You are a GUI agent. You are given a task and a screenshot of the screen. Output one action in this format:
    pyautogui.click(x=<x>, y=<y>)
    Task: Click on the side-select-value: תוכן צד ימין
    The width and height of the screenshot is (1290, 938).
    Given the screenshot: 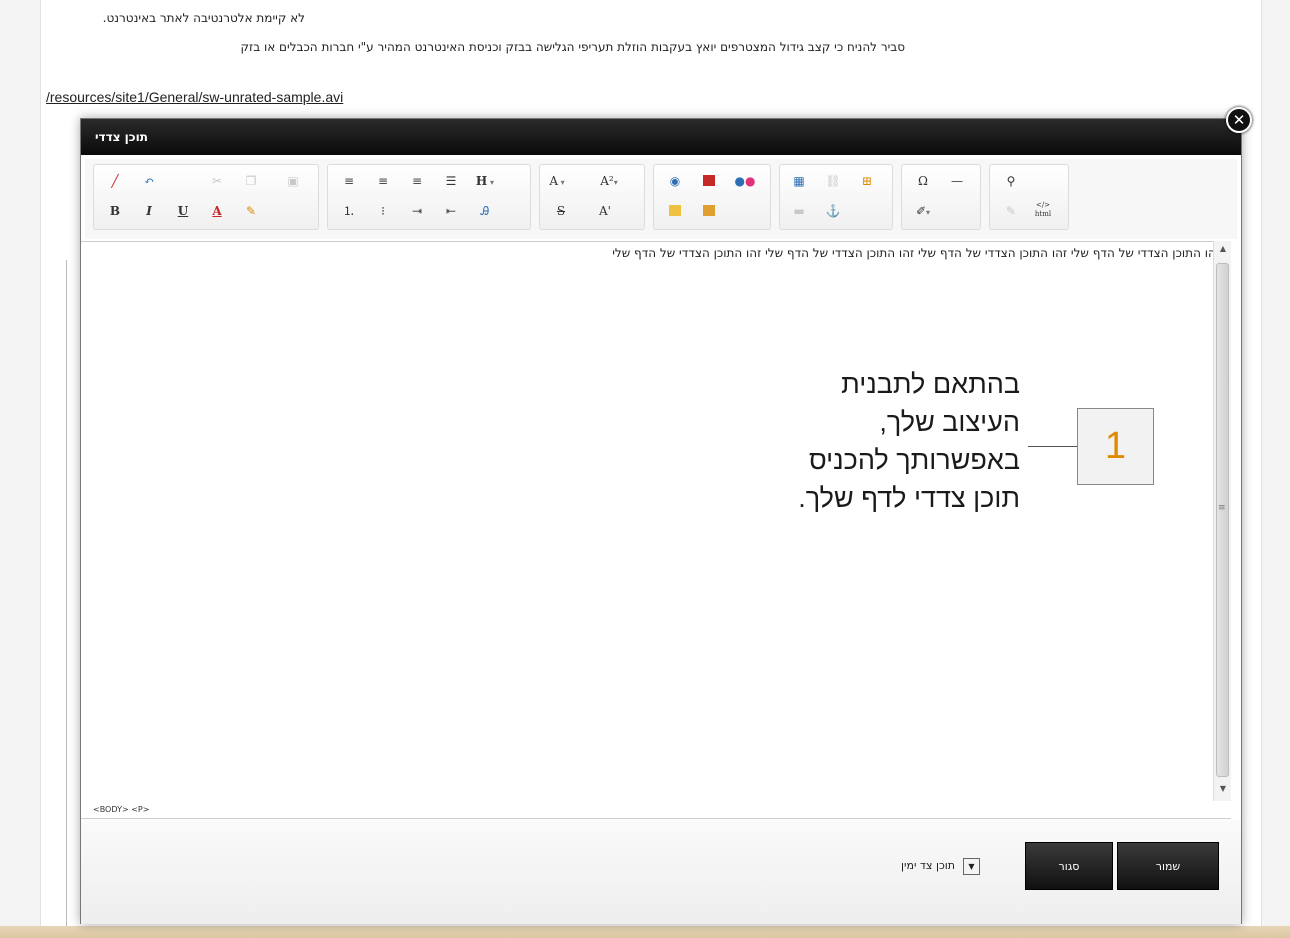 What is the action you would take?
    pyautogui.click(x=928, y=865)
    